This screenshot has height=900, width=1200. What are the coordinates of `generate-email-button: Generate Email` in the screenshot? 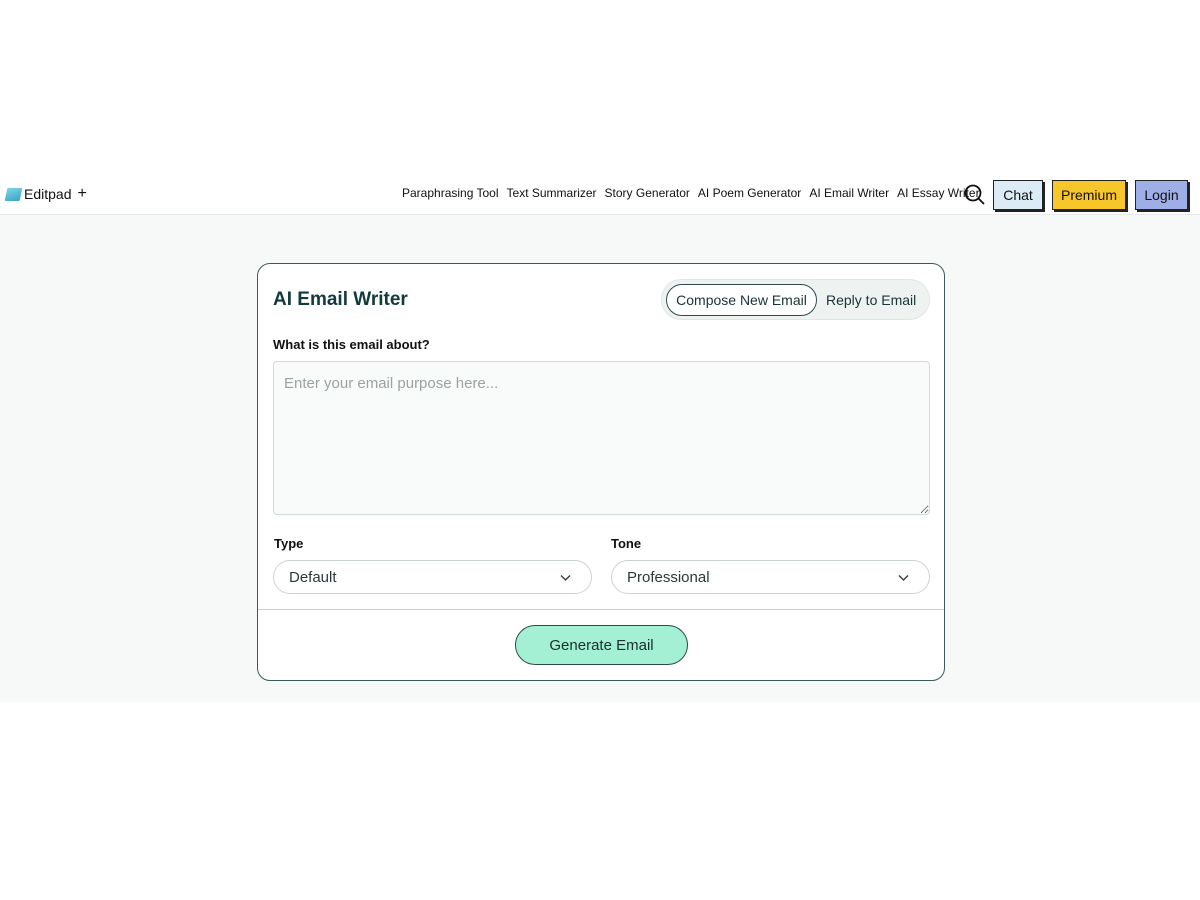 It's located at (601, 645).